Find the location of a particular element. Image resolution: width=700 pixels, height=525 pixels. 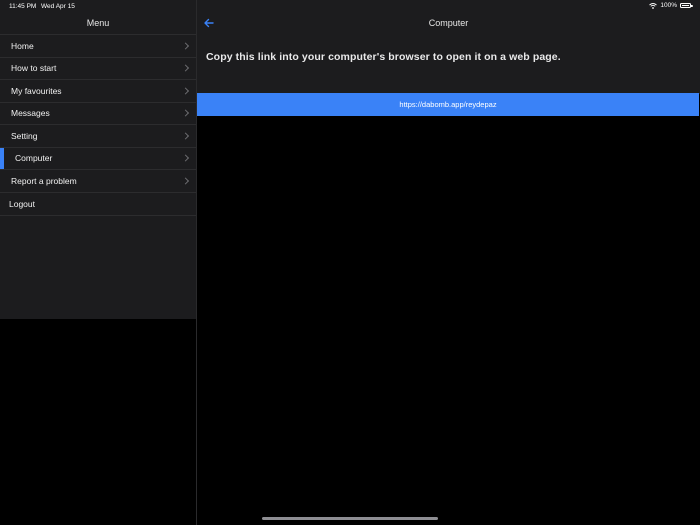

page-title: Computer is located at coordinates (448, 23).